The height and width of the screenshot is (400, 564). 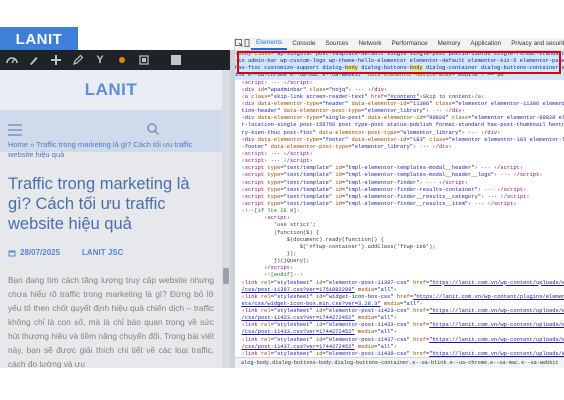 What do you see at coordinates (399, 218) in the screenshot?
I see `dom-node: ‹script›` at bounding box center [399, 218].